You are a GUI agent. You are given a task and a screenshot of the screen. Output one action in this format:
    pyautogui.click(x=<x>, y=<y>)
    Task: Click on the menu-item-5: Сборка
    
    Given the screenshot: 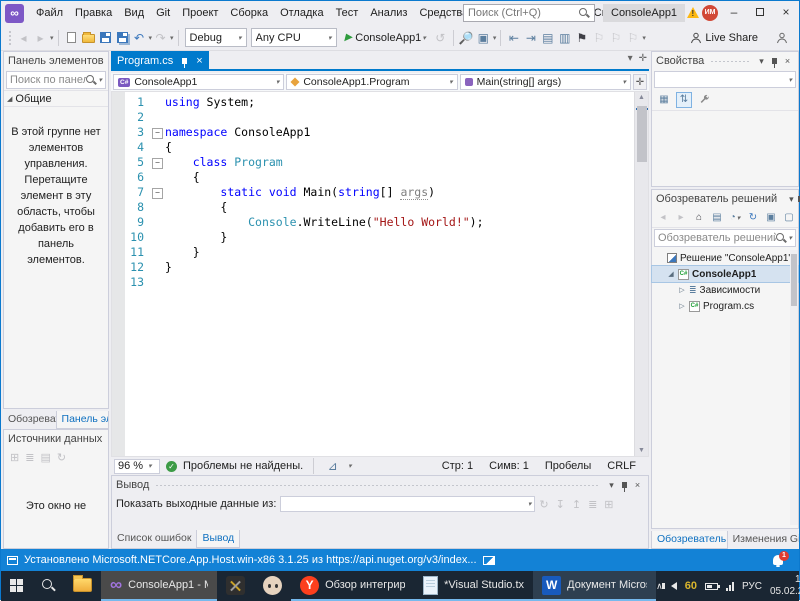 What is the action you would take?
    pyautogui.click(x=249, y=13)
    